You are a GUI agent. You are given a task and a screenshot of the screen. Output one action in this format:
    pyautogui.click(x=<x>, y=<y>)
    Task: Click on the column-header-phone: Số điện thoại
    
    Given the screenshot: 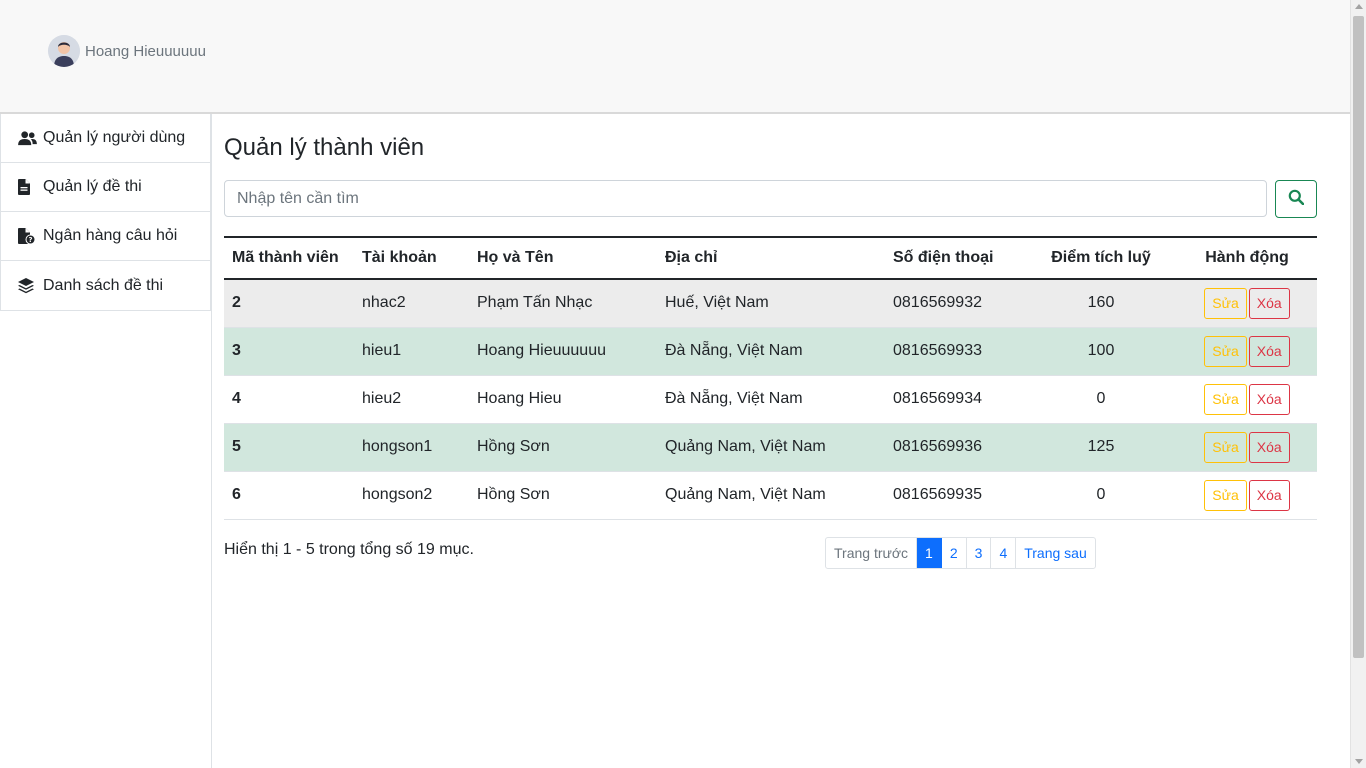 What is the action you would take?
    pyautogui.click(x=955, y=258)
    